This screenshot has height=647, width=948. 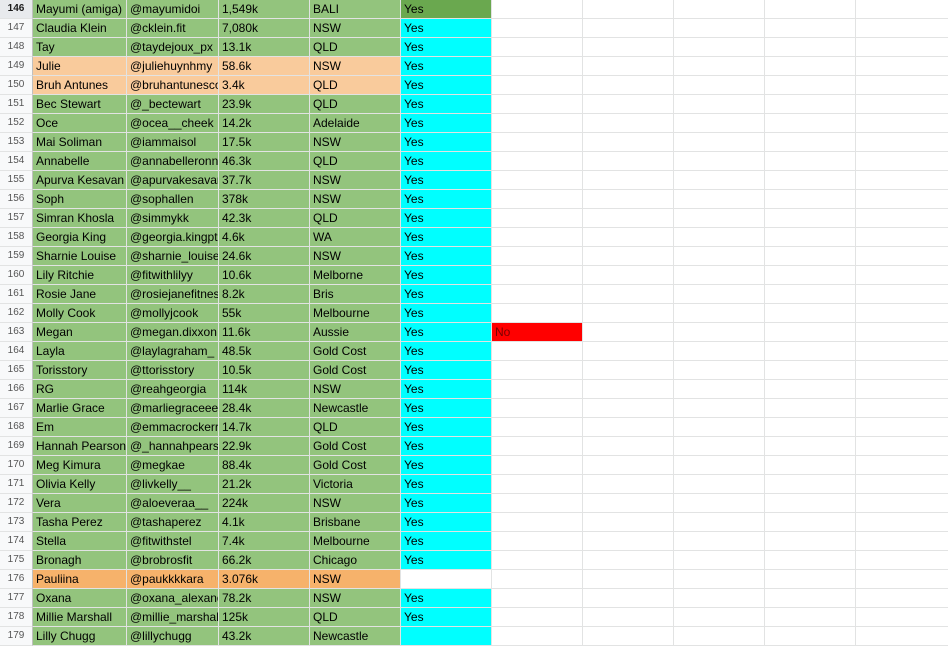 What do you see at coordinates (264, 218) in the screenshot?
I see `followers-cell: 42.3k` at bounding box center [264, 218].